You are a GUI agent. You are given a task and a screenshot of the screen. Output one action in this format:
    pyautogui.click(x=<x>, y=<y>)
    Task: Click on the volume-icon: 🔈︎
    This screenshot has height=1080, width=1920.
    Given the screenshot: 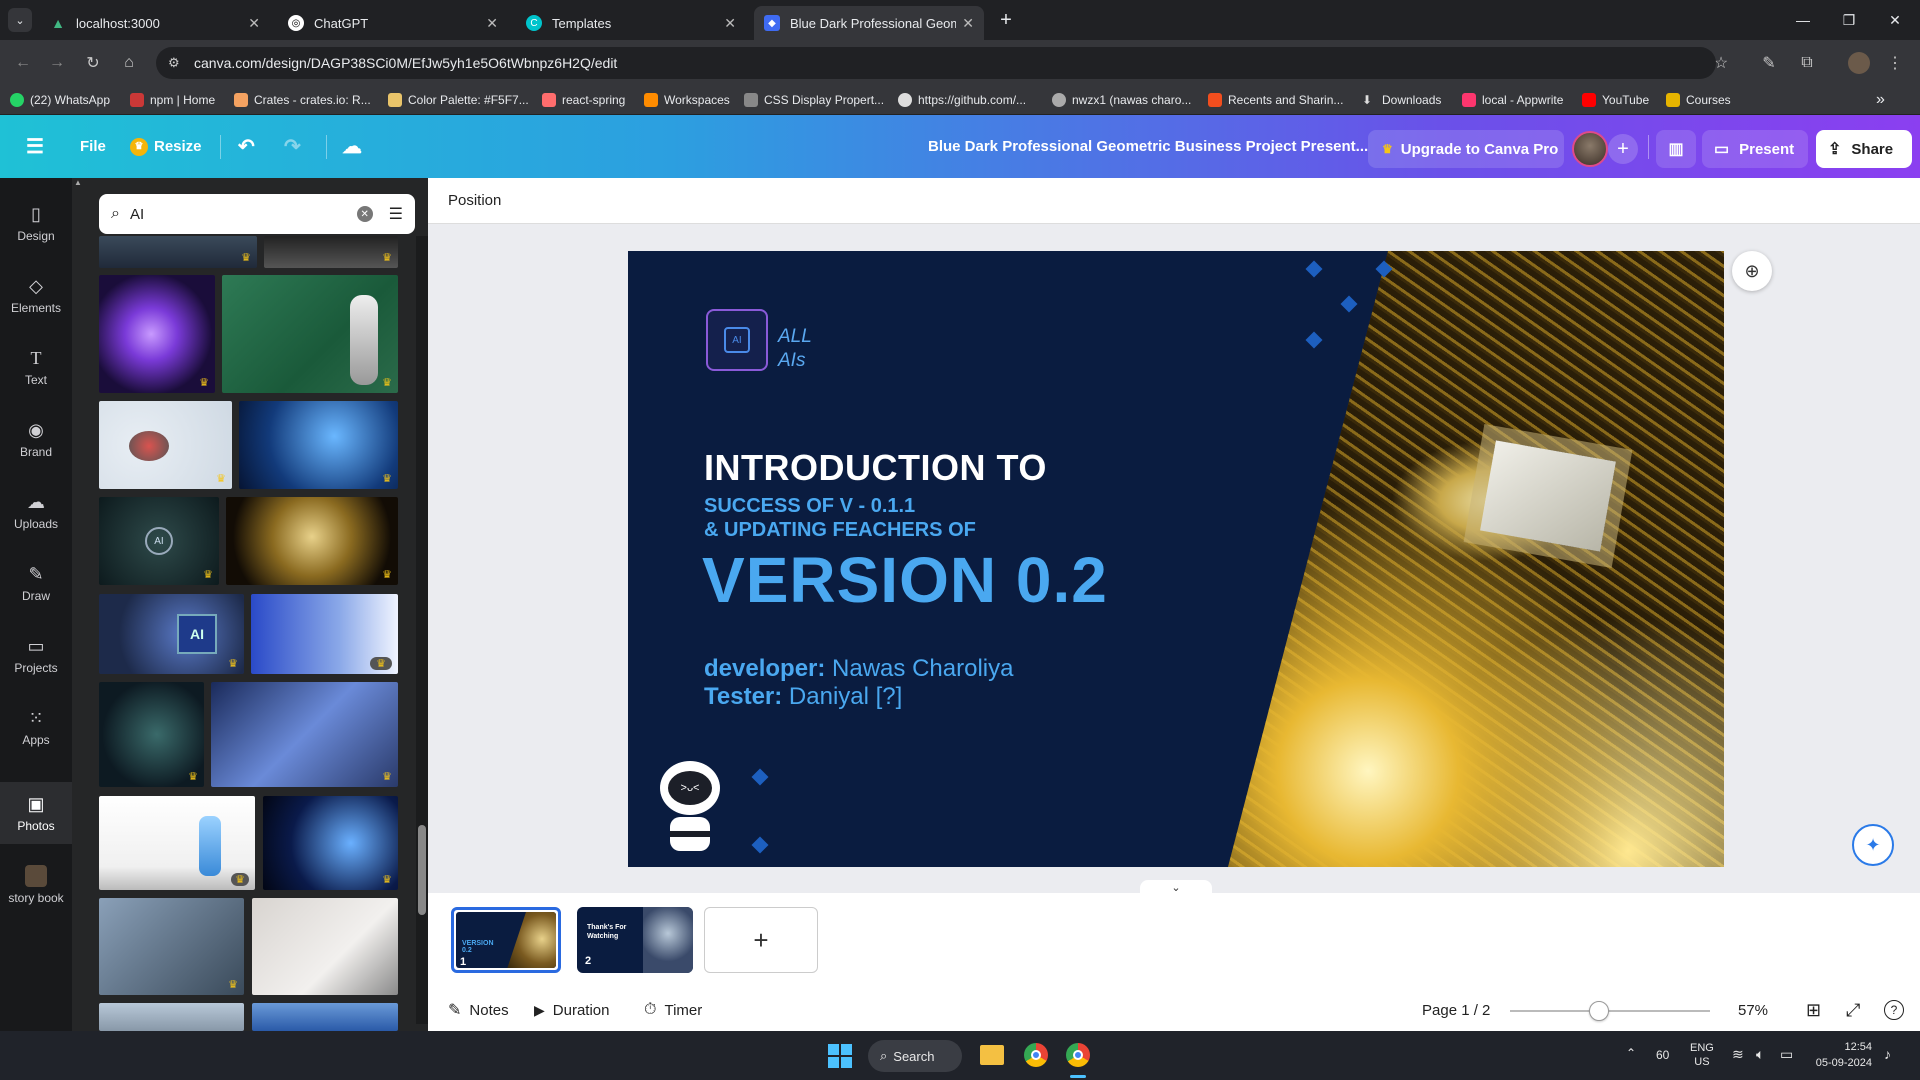 What is the action you would take?
    pyautogui.click(x=1760, y=1054)
    